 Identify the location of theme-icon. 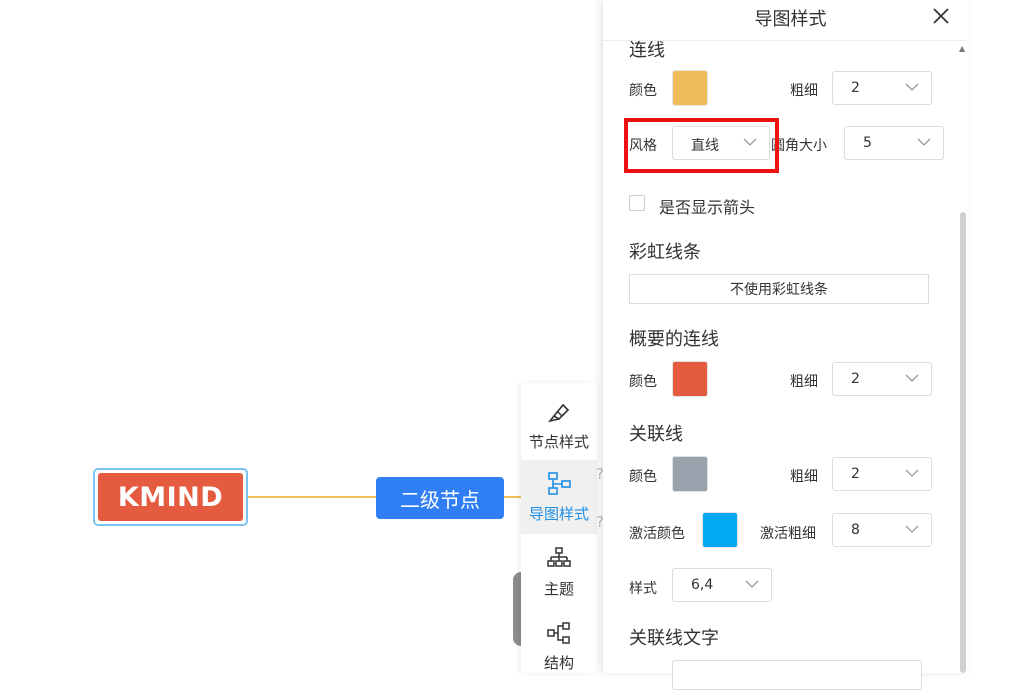
(559, 556).